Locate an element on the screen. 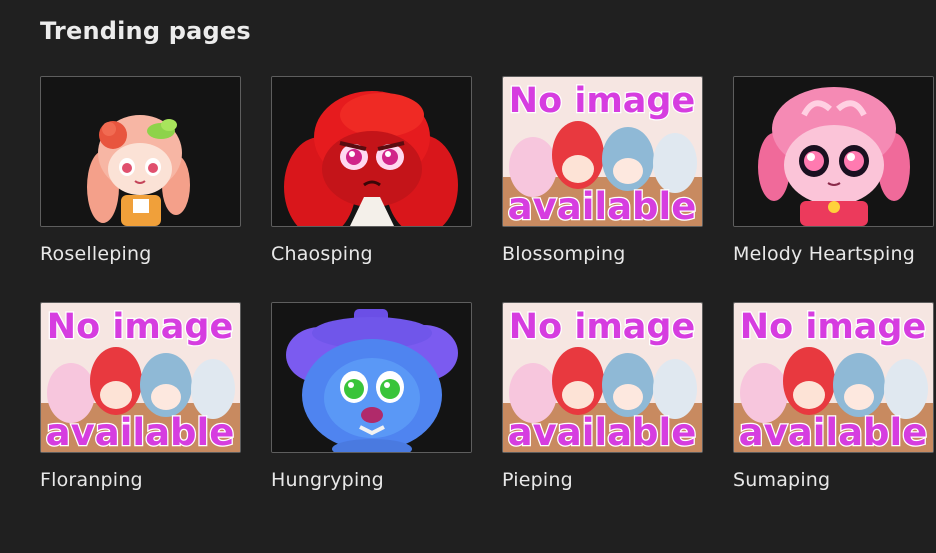 The image size is (936, 553). page-card-roselleping: Roselleping is located at coordinates (140, 170).